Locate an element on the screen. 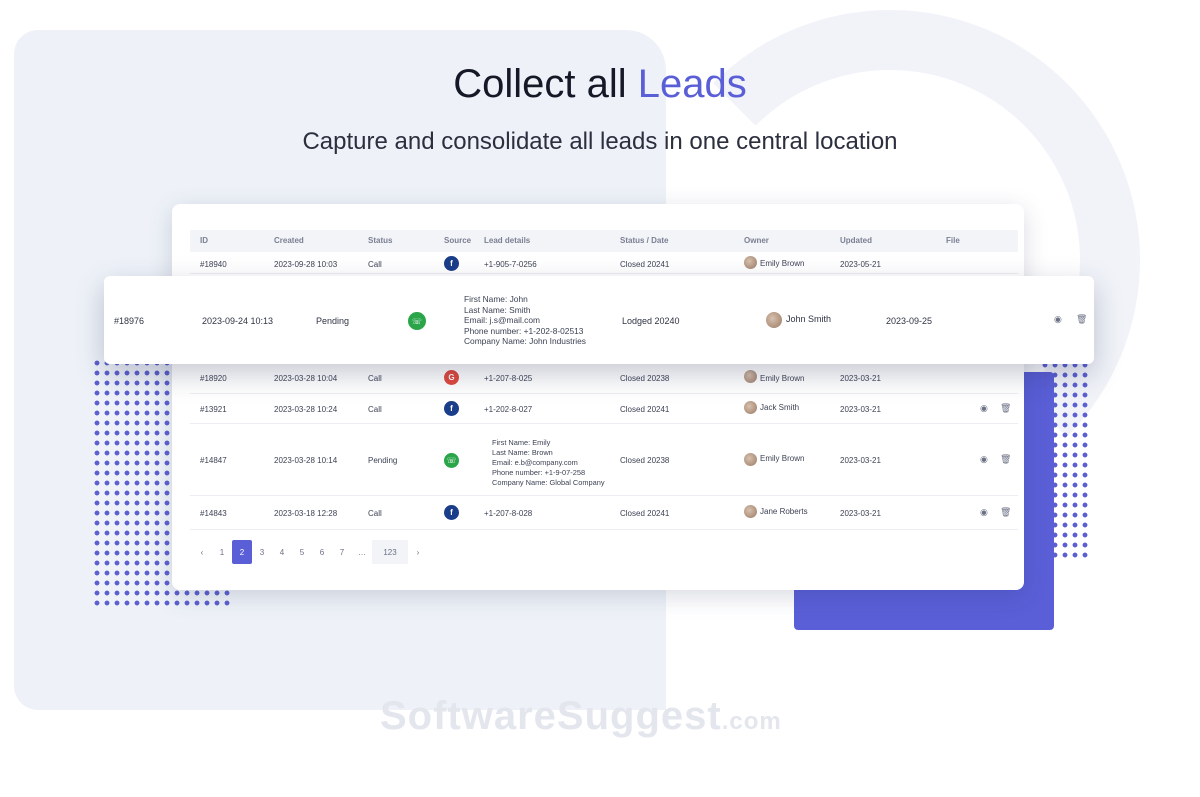 Image resolution: width=1200 pixels, height=797 pixels. col-file: File is located at coordinates (953, 240).